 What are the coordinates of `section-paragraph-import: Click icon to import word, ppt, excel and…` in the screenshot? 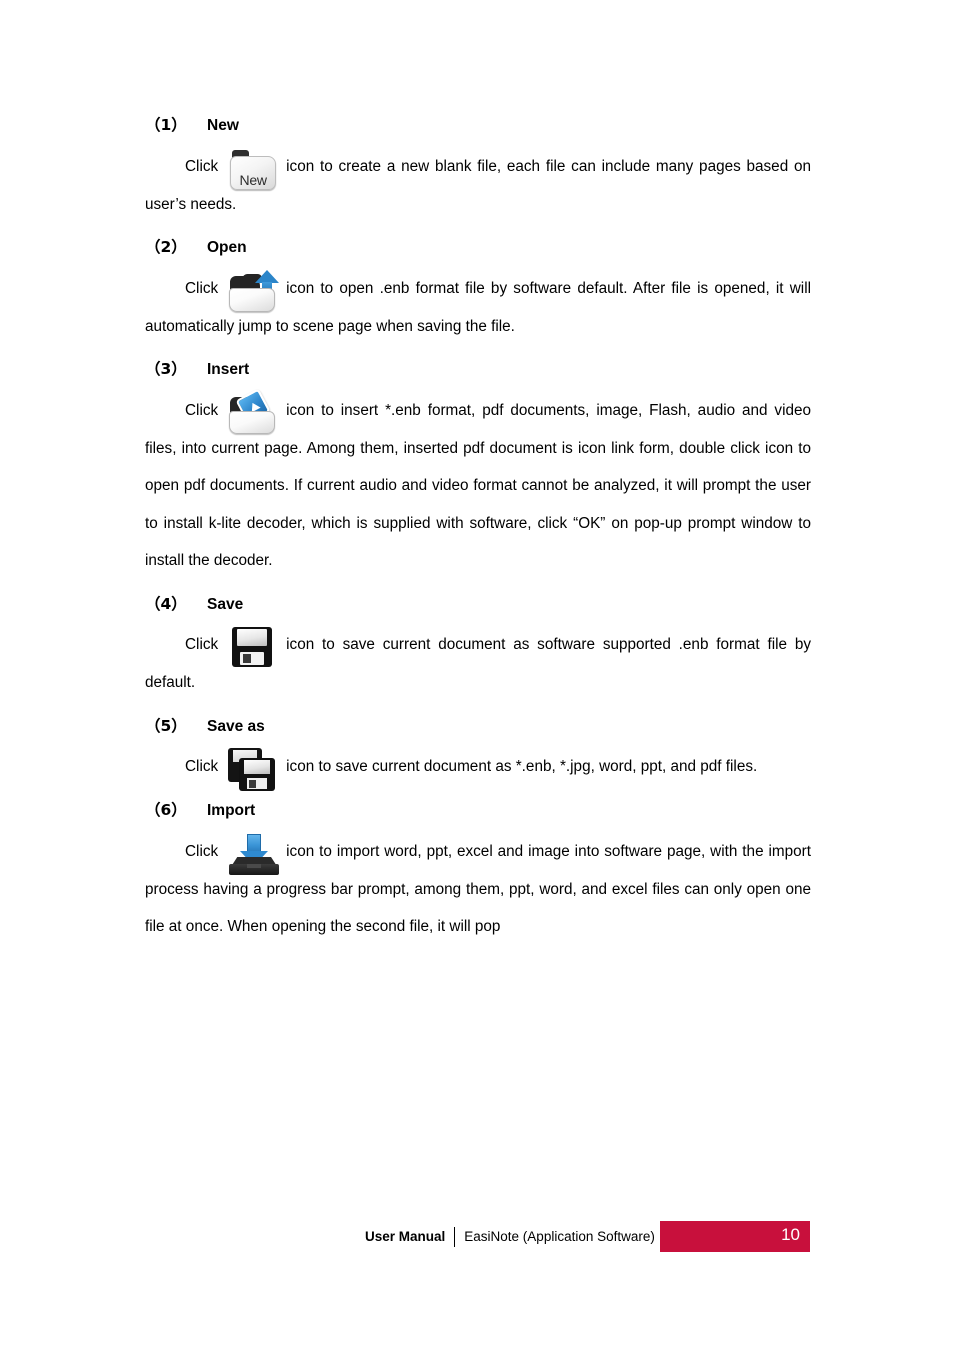 It's located at (478, 889).